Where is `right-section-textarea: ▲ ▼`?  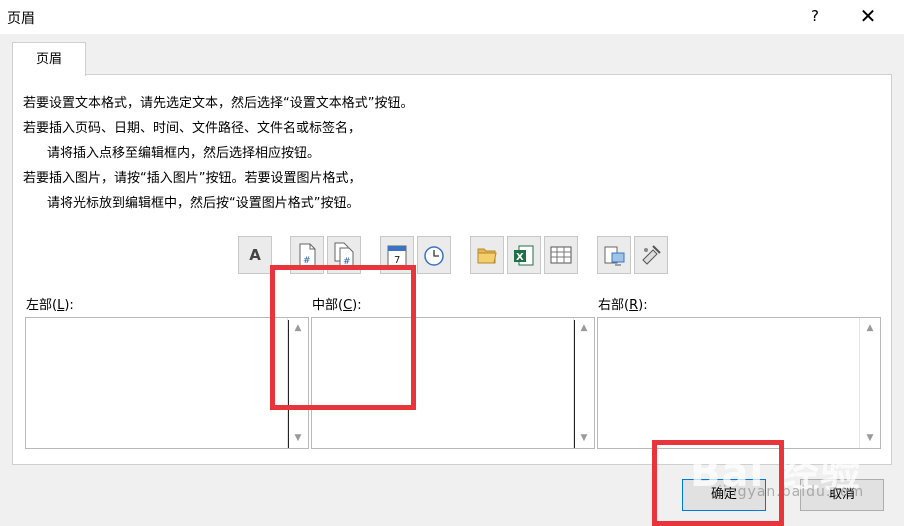
right-section-textarea: ▲ ▼ is located at coordinates (739, 383).